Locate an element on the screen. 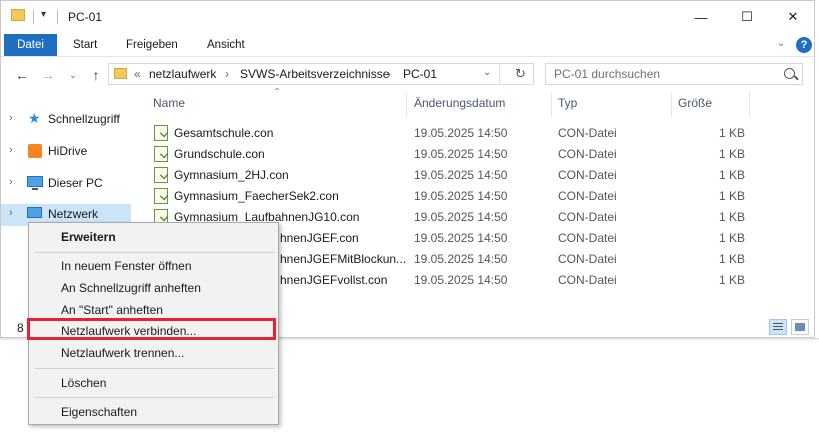  hidrive-icon is located at coordinates (35, 151).